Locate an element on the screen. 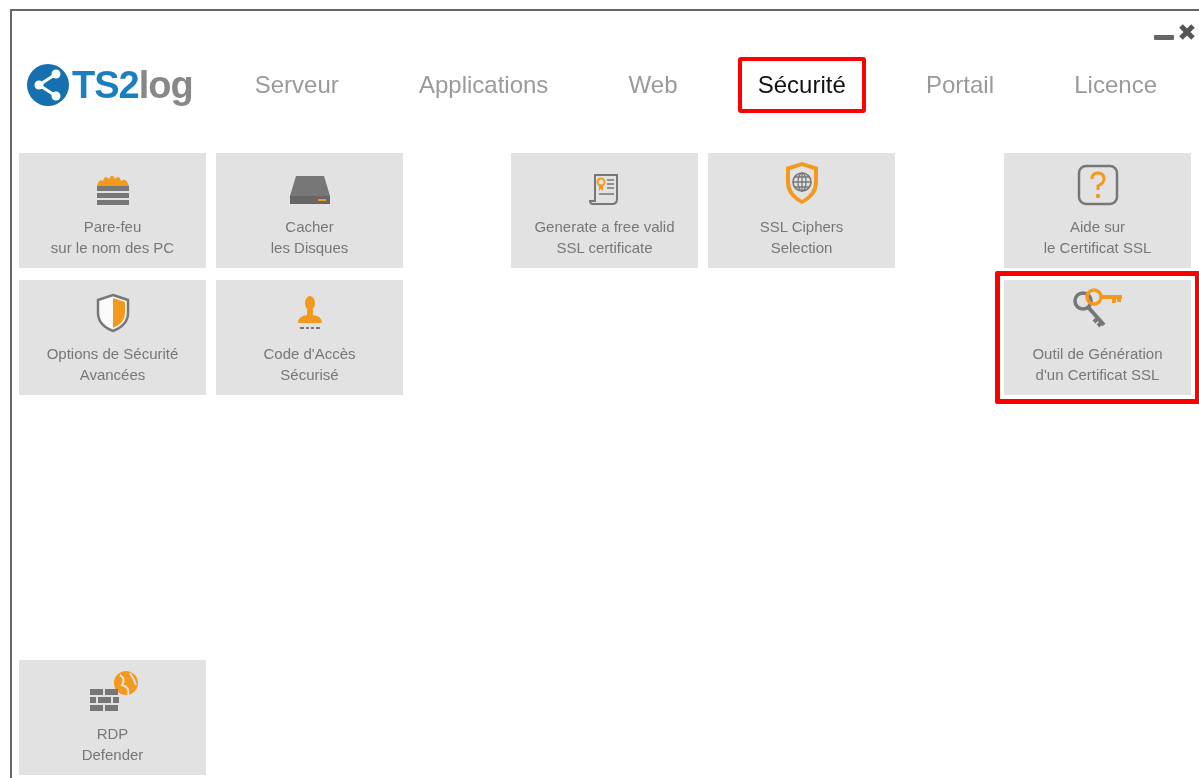 Image resolution: width=1199 pixels, height=778 pixels. tool-tile: RDP Defender is located at coordinates (112, 717).